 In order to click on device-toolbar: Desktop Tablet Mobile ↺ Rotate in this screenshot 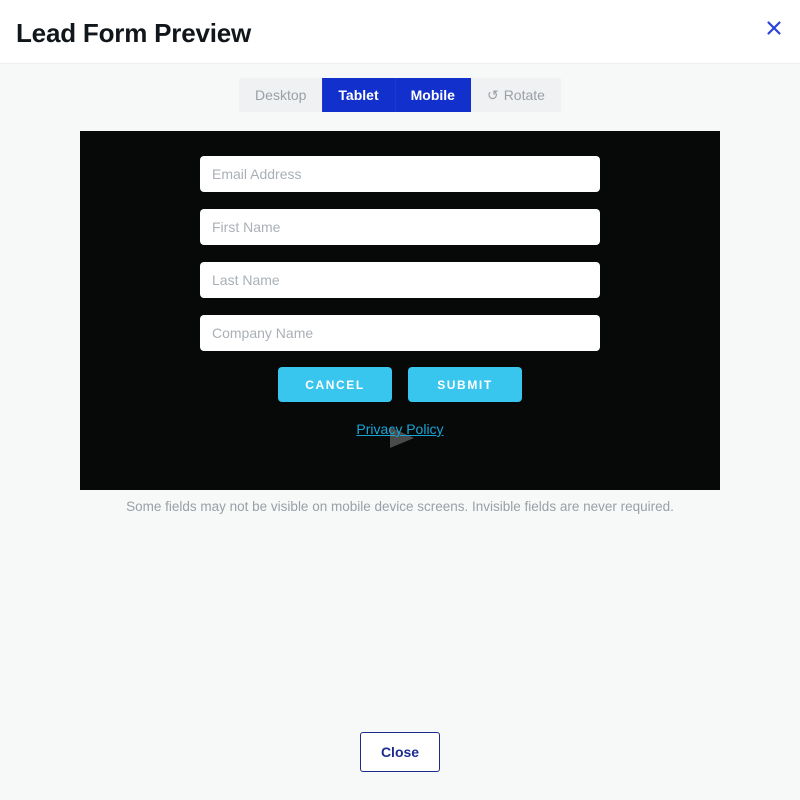, I will do `click(400, 95)`.